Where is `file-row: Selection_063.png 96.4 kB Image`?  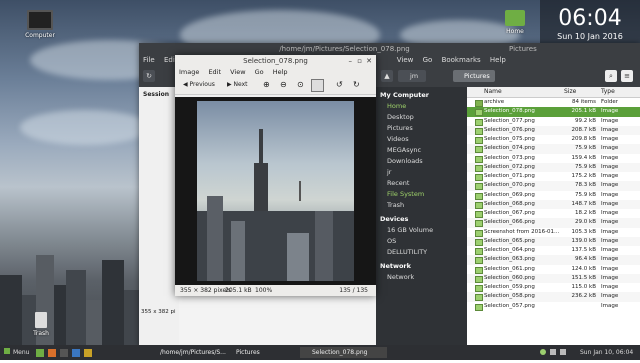 file-row: Selection_063.png 96.4 kB Image is located at coordinates (553, 260).